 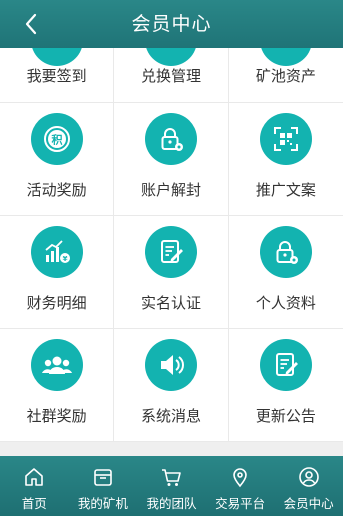 I want to click on points-badge-icon: 积, so click(x=56, y=139).